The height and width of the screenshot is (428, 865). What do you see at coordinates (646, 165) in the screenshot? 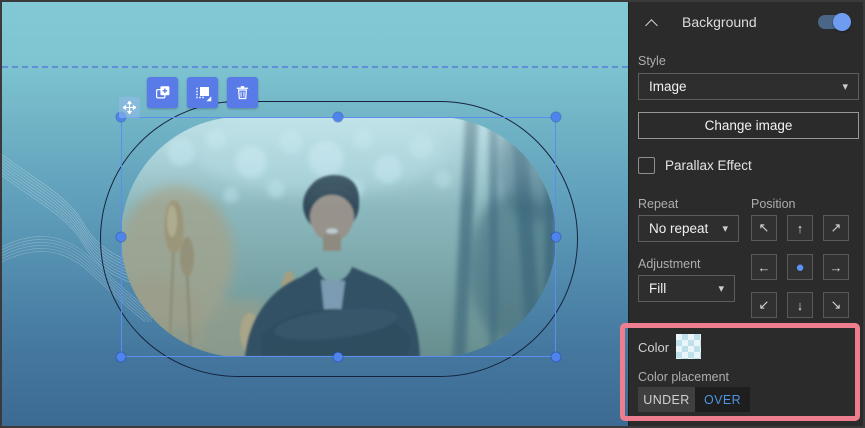
I see `parallax-checkbox` at bounding box center [646, 165].